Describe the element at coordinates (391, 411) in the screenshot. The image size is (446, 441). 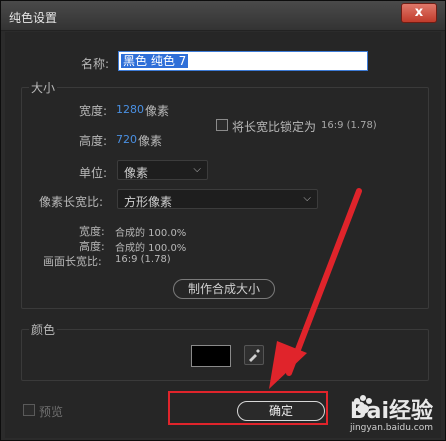
I see `watermark-brand: Bai经验` at that location.